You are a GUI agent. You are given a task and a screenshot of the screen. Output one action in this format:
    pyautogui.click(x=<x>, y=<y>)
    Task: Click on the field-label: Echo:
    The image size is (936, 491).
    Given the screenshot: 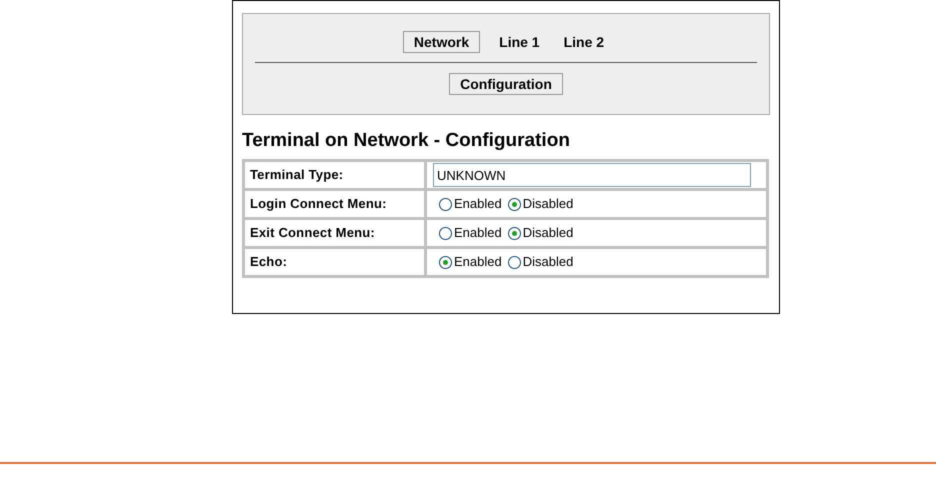 What is the action you would take?
    pyautogui.click(x=335, y=262)
    